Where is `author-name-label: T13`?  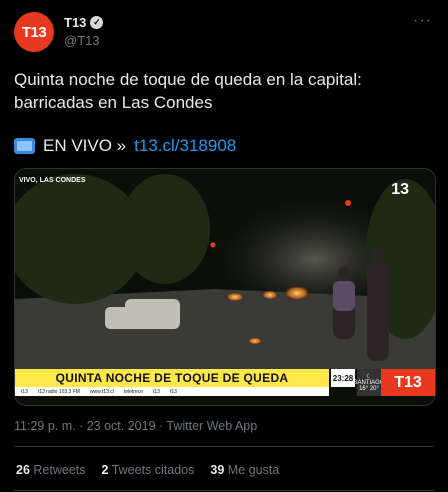 author-name-label: T13 is located at coordinates (75, 22).